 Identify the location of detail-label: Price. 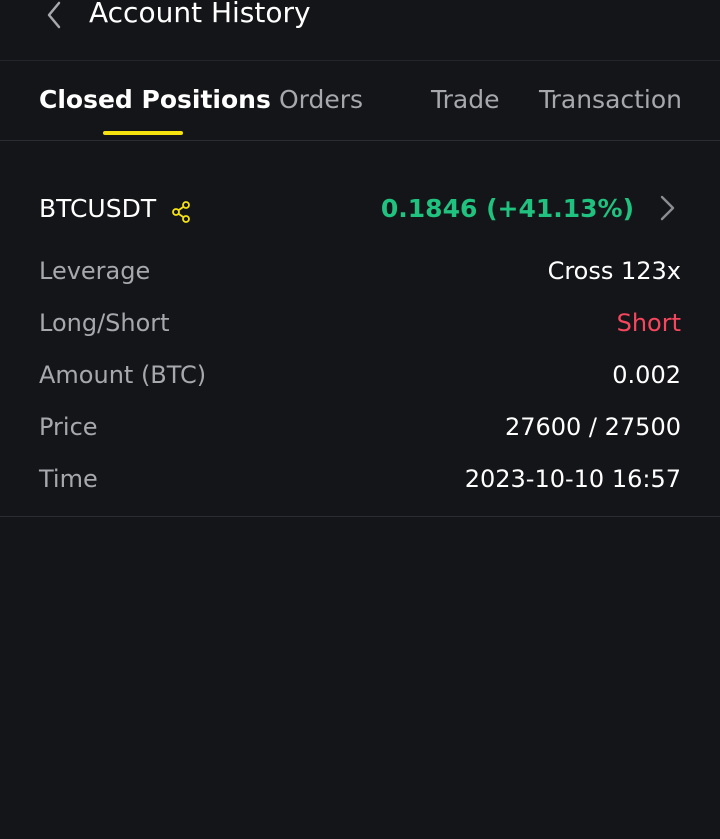
(68, 427).